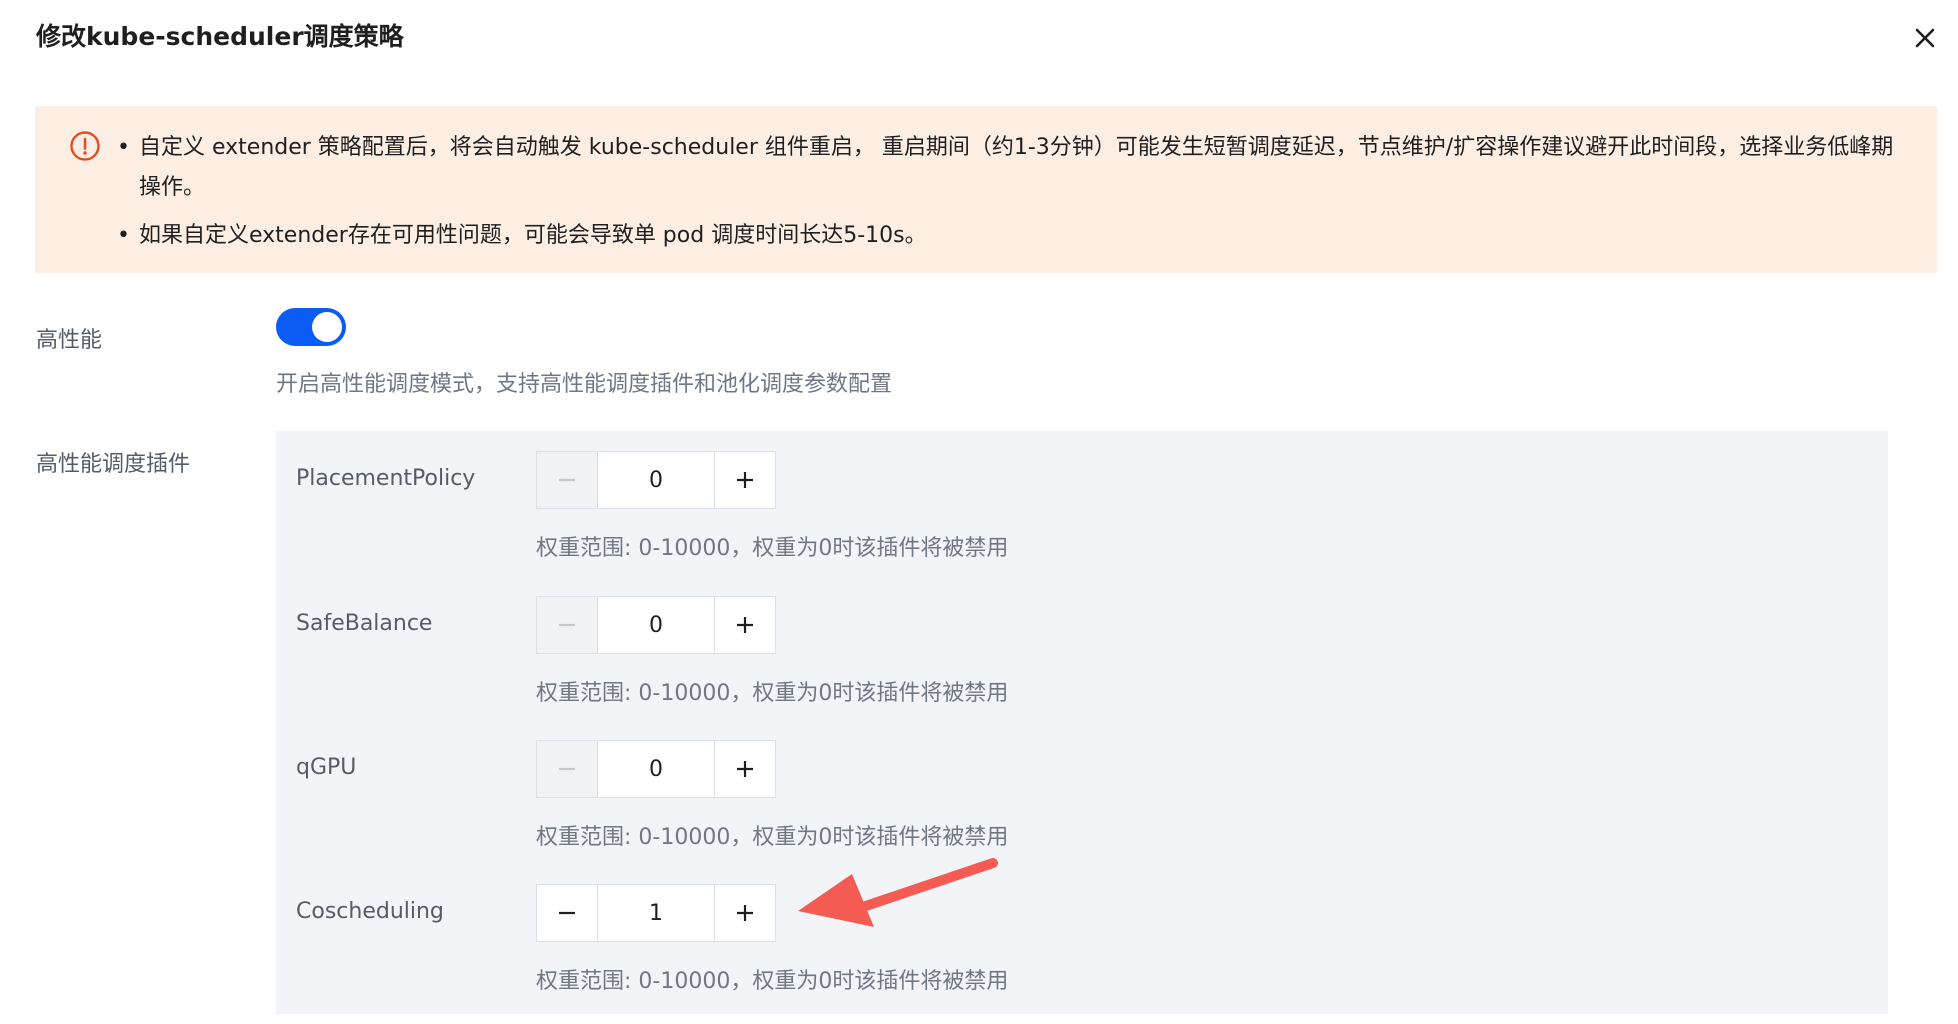  Describe the element at coordinates (220, 36) in the screenshot. I see `dialog-title: 修改kube-scheduler调度策略` at that location.